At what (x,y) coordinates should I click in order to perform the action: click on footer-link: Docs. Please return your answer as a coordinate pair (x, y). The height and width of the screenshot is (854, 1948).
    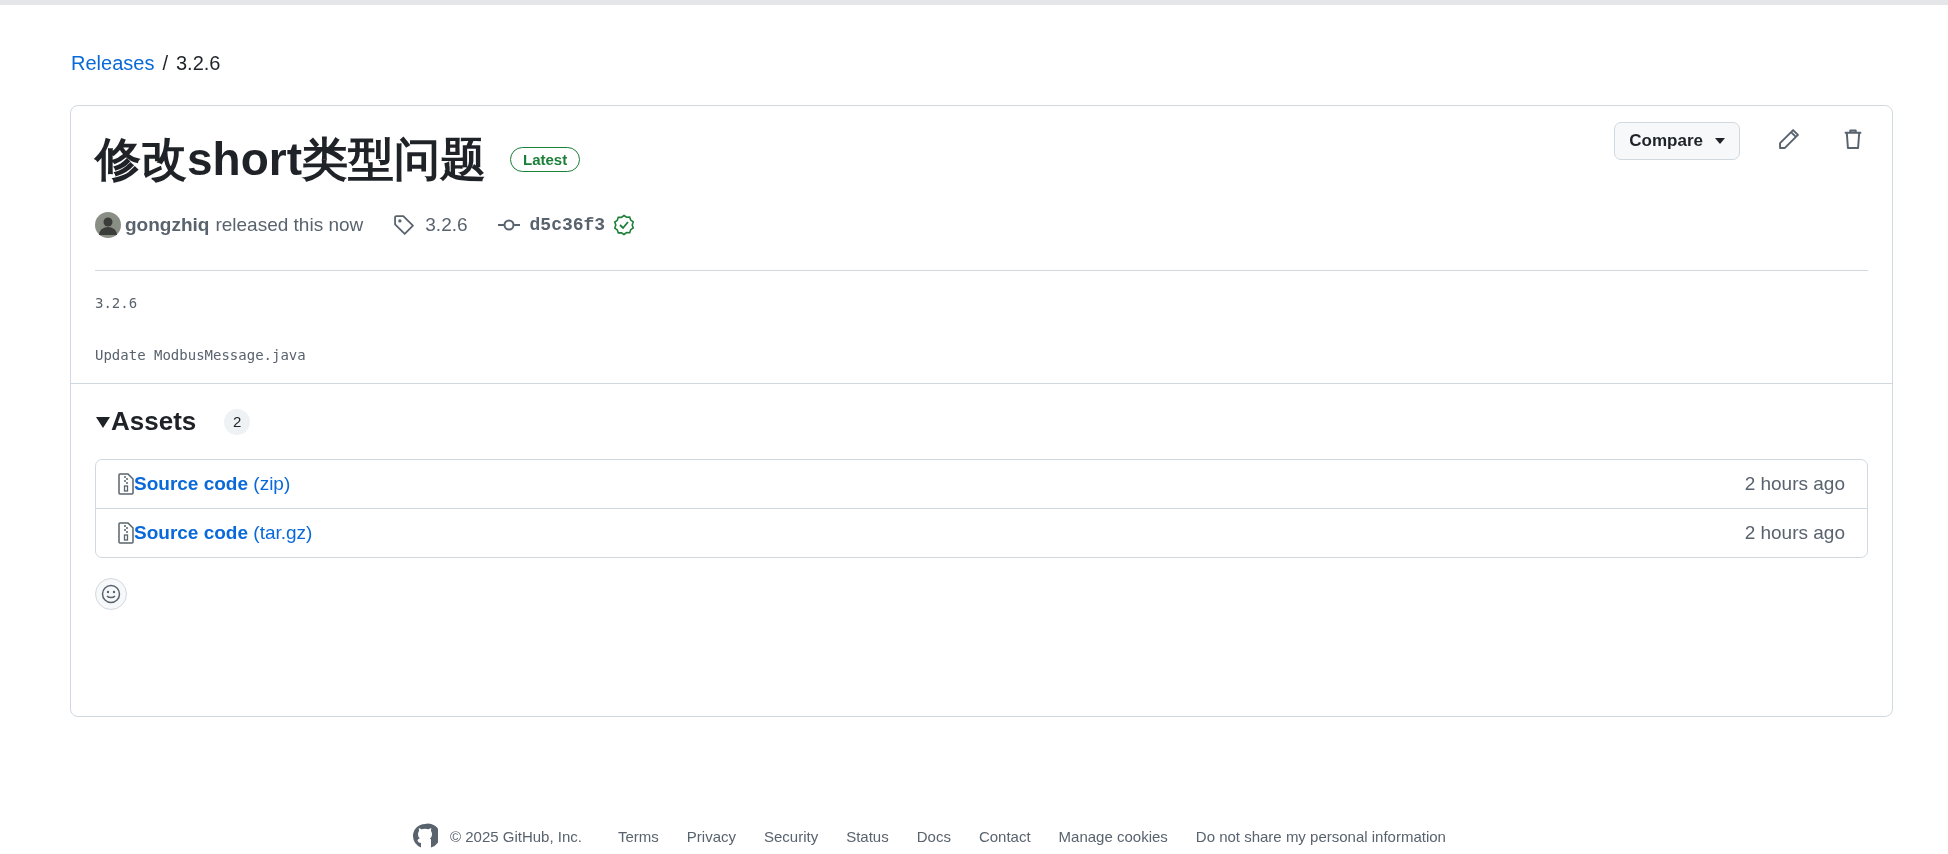
    Looking at the image, I should click on (933, 836).